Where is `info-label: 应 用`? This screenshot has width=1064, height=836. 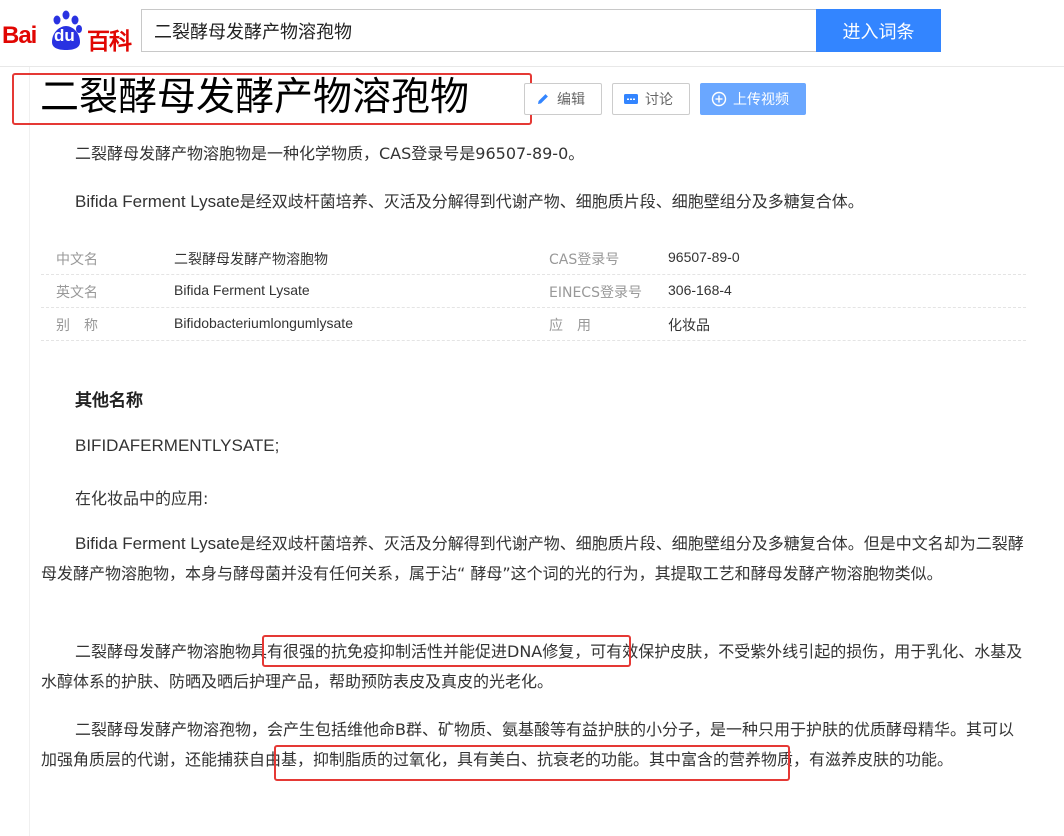 info-label: 应 用 is located at coordinates (570, 326).